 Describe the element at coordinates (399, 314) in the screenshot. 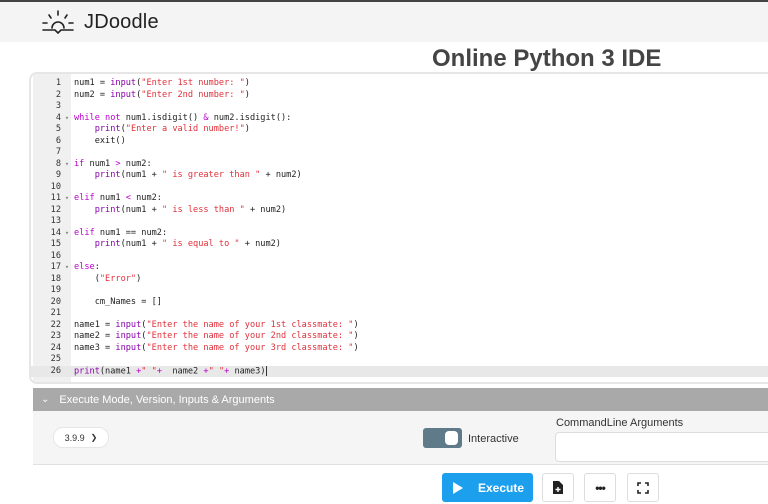

I see `code-line: 21` at that location.